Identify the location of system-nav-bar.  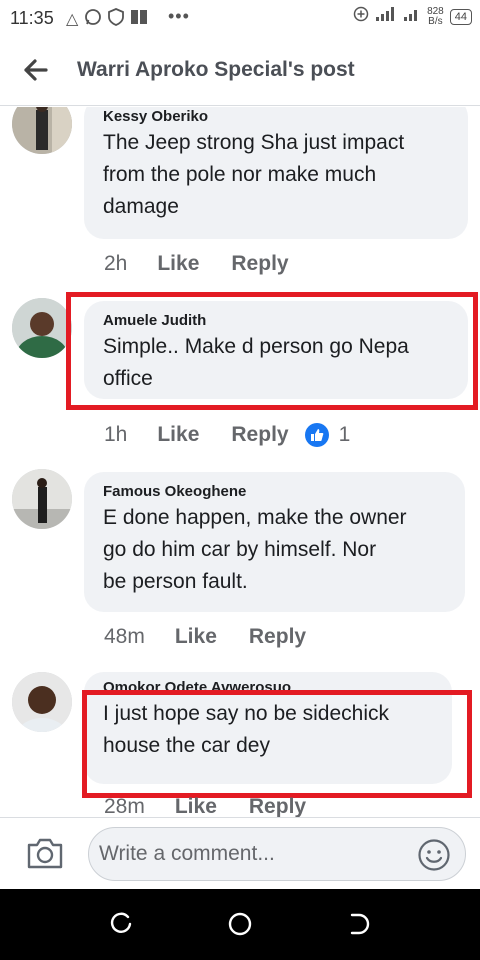
(240, 924).